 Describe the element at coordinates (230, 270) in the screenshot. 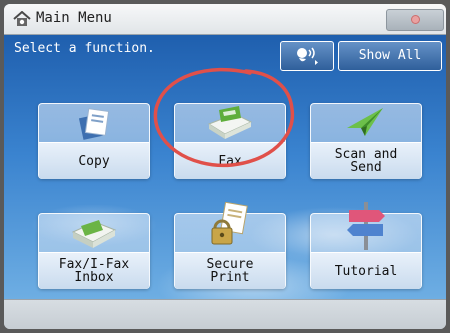

I see `tile-label: Secure Print` at that location.